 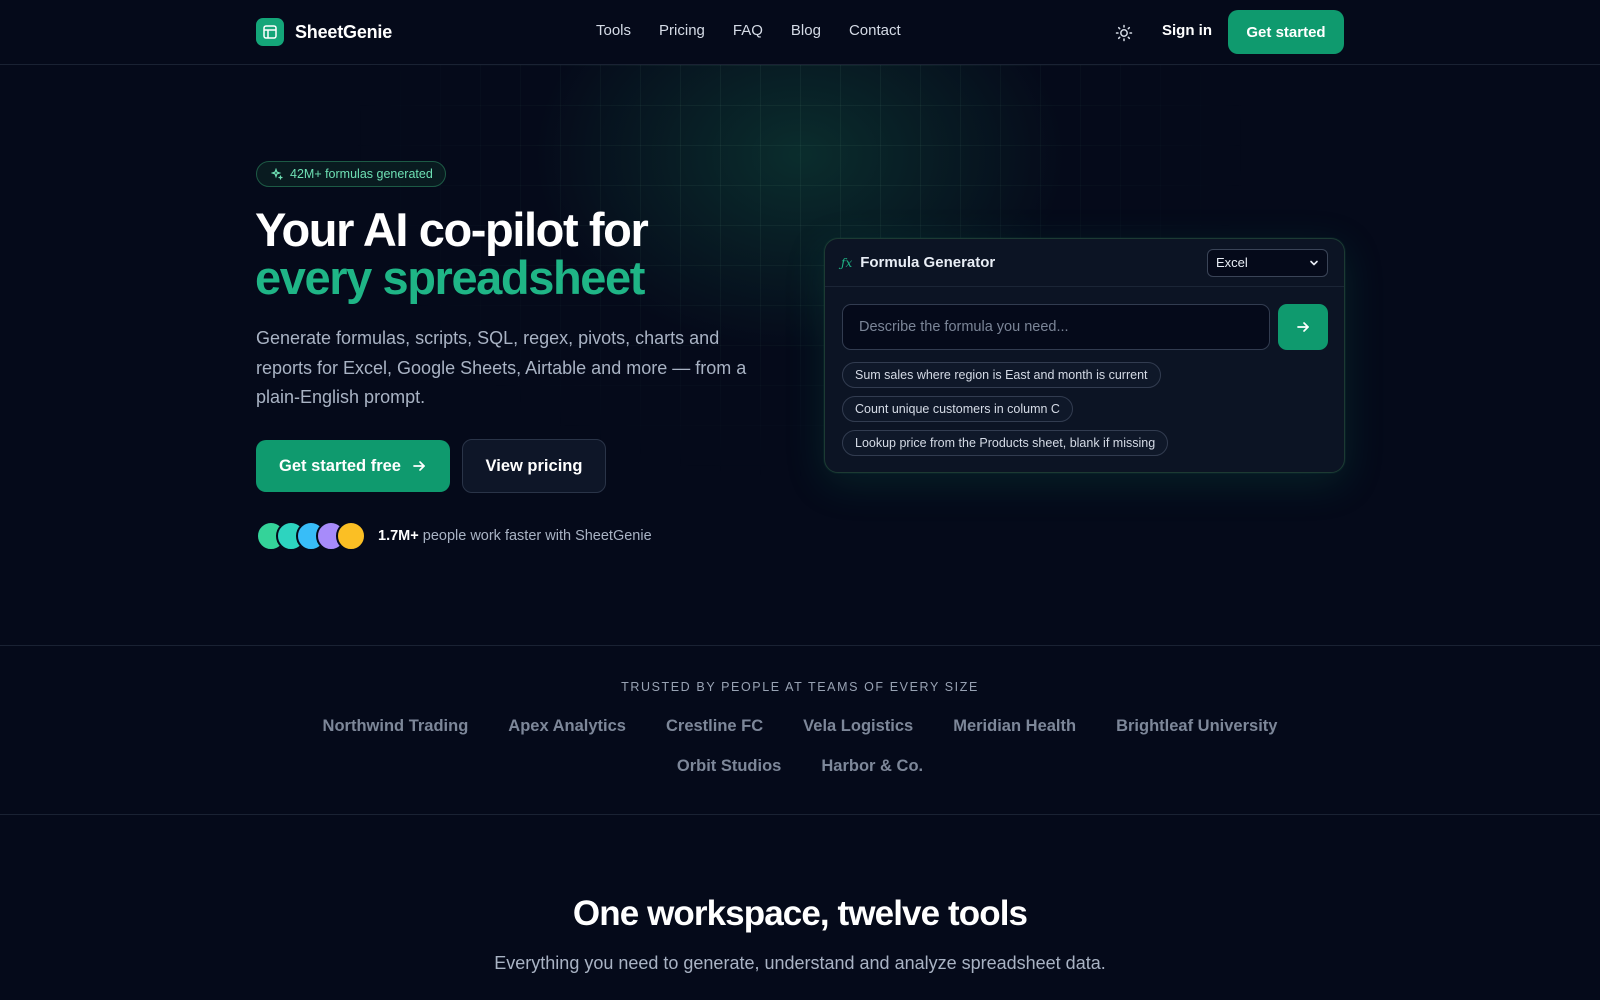 I want to click on company-name: Crestline FC, so click(x=714, y=726).